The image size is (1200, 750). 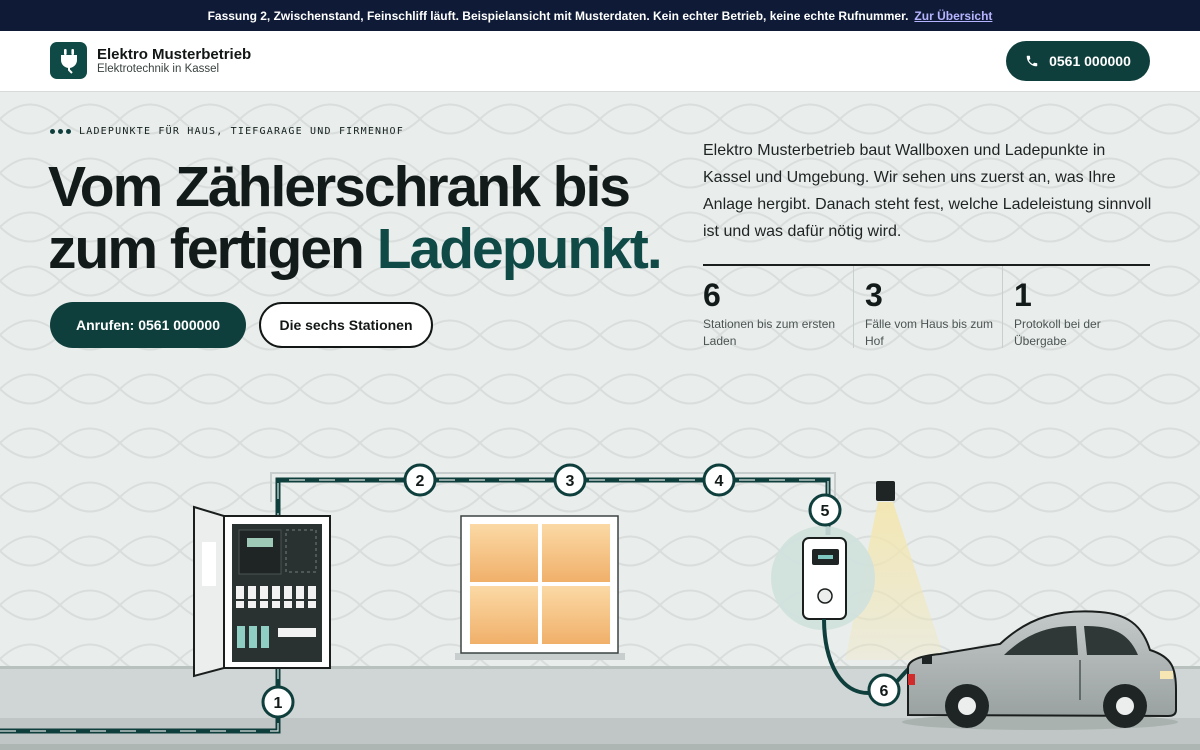 I want to click on station-marker-1: 1, so click(x=278, y=702).